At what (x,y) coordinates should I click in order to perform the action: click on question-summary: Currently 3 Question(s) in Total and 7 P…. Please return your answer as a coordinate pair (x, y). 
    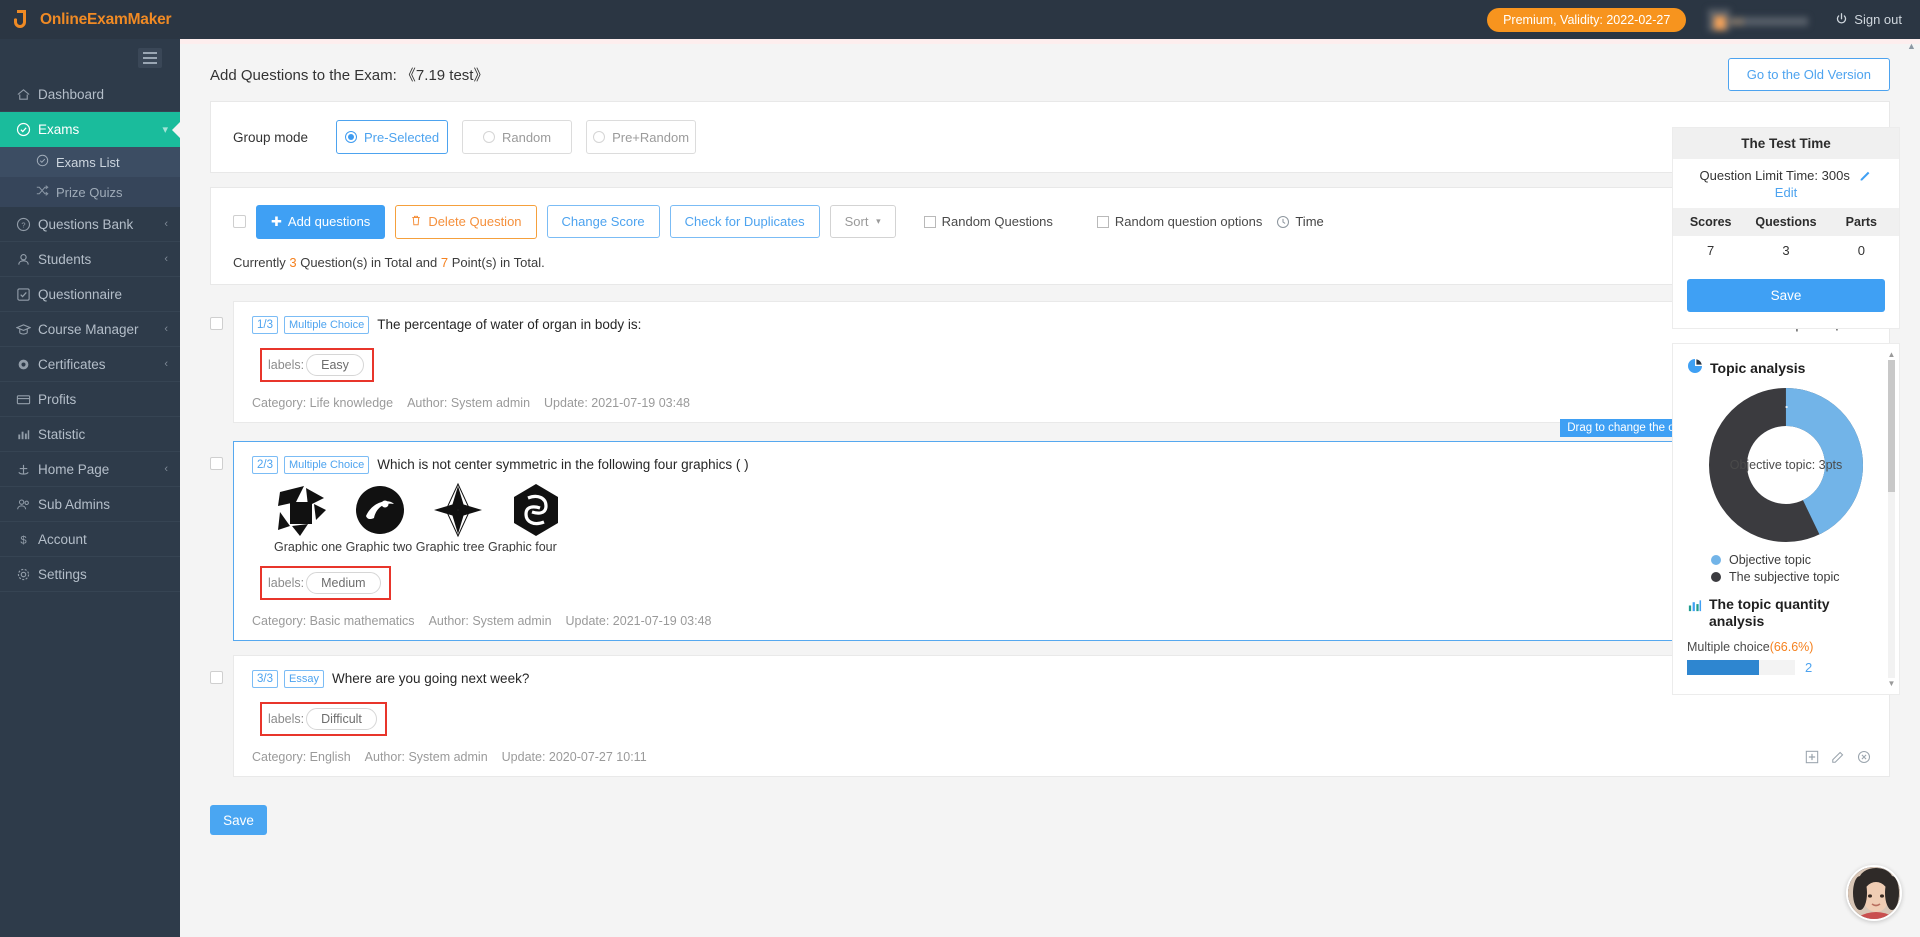
    Looking at the image, I should click on (389, 262).